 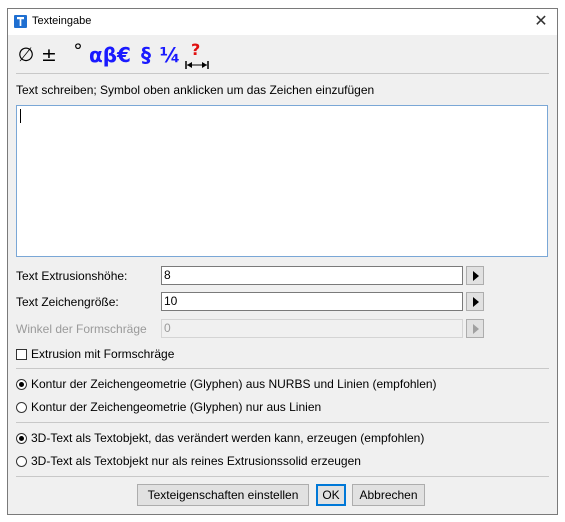 I want to click on euro-symbol-button: €, so click(x=124, y=55).